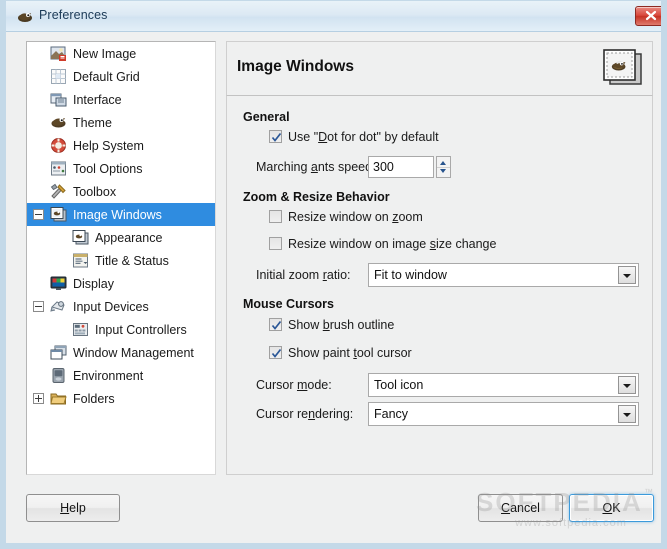 The width and height of the screenshot is (667, 549). What do you see at coordinates (95, 191) in the screenshot?
I see `sidebar-item-label: Toolbox` at bounding box center [95, 191].